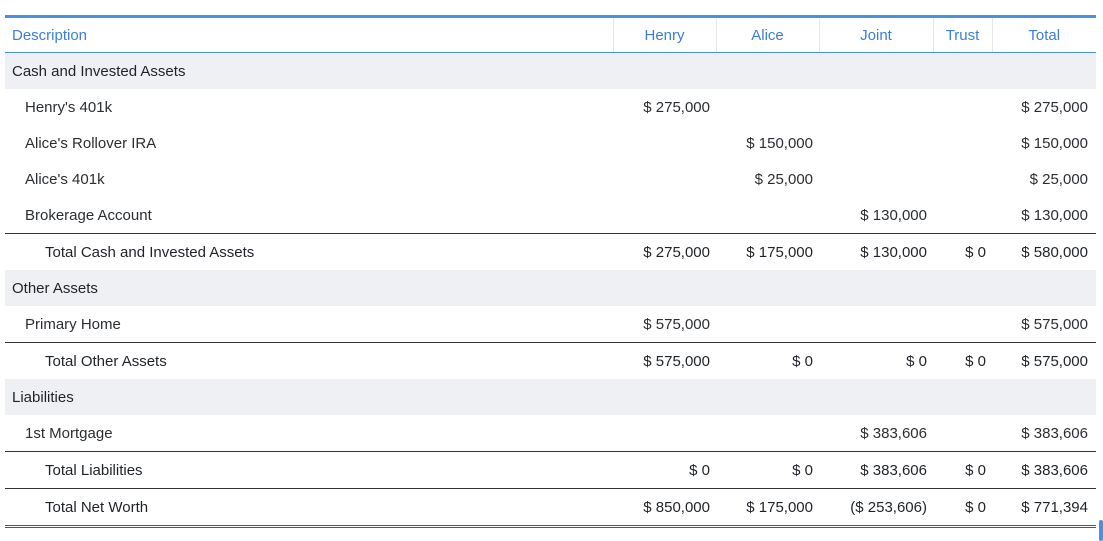 The height and width of the screenshot is (541, 1103). What do you see at coordinates (876, 360) in the screenshot?
I see `cell-joint: $ 0` at bounding box center [876, 360].